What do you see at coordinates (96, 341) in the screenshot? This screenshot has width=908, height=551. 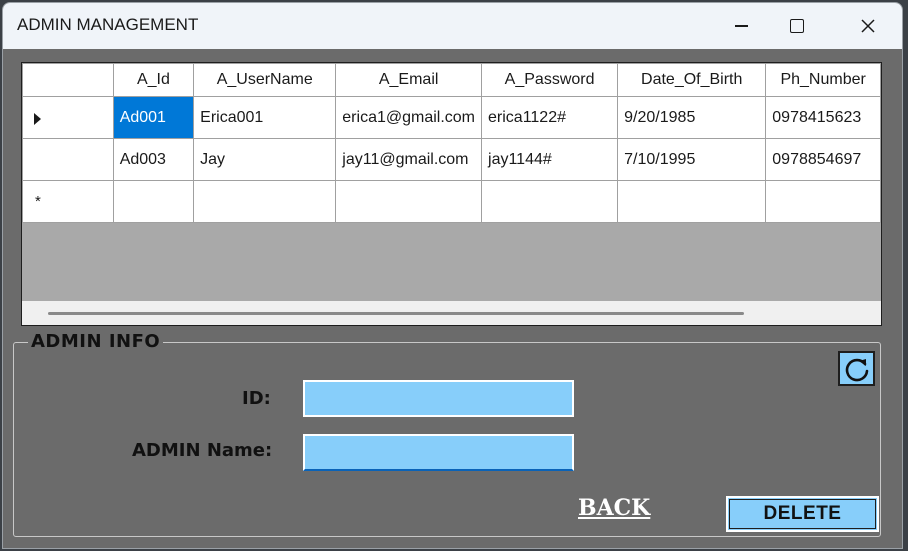 I see `group-title: ADMIN INFO` at bounding box center [96, 341].